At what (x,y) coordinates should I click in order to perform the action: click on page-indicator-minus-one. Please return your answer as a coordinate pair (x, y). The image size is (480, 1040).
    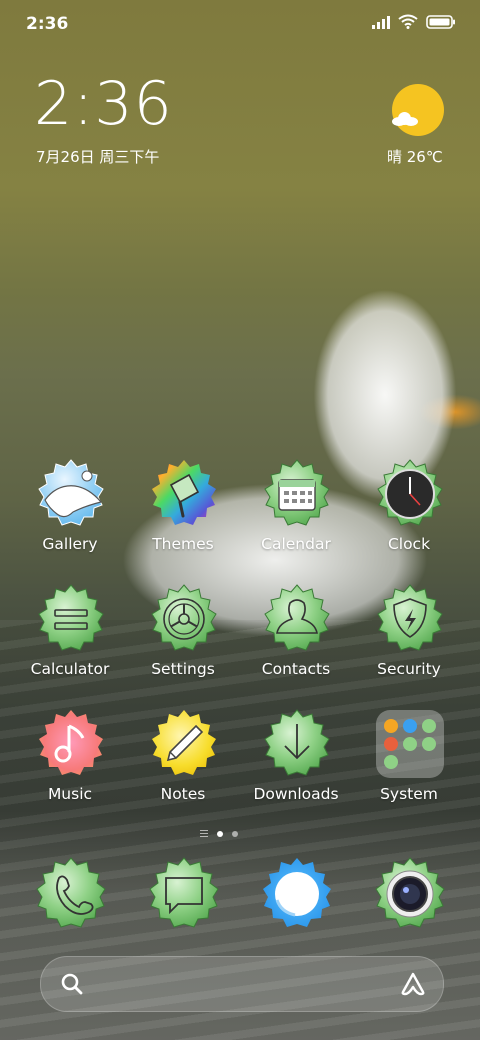
    Looking at the image, I should click on (204, 833).